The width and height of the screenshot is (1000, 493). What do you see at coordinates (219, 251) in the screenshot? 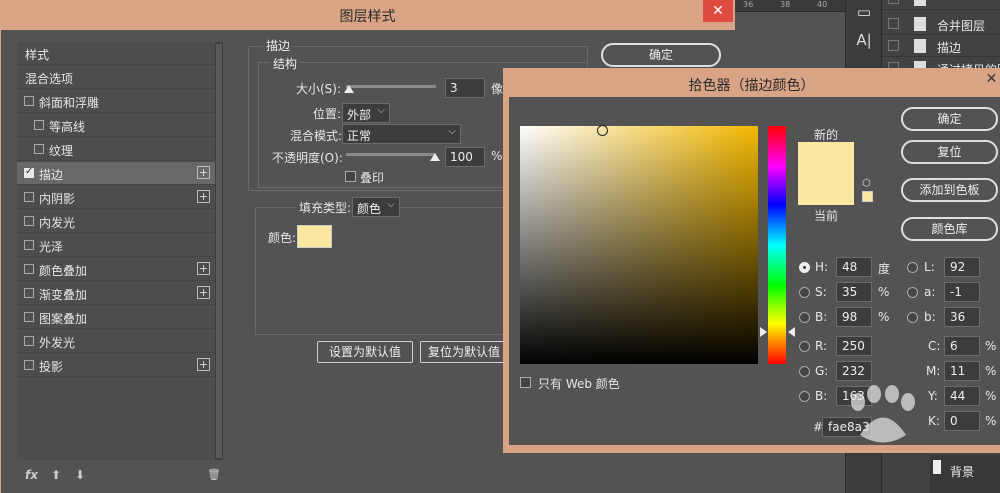
I see `list-scrollbar-thumb` at bounding box center [219, 251].